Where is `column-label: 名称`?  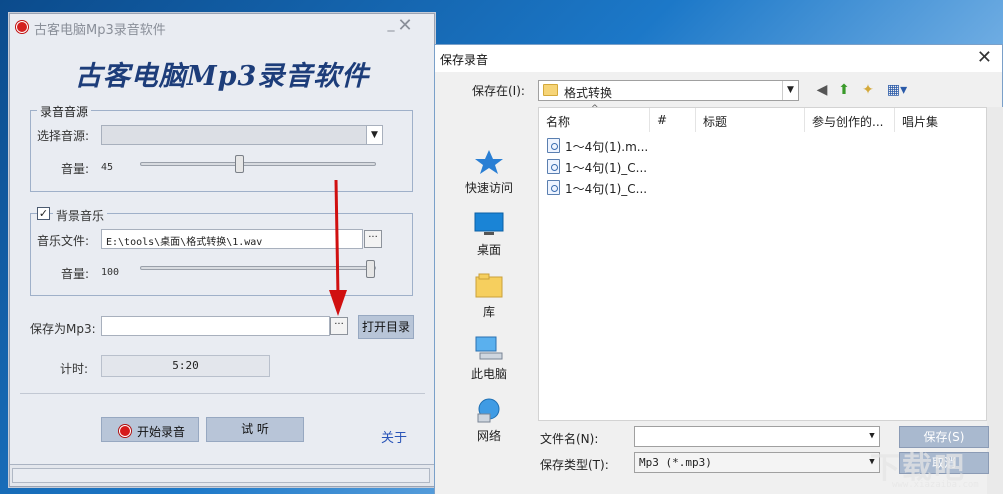 column-label: 名称 is located at coordinates (558, 122).